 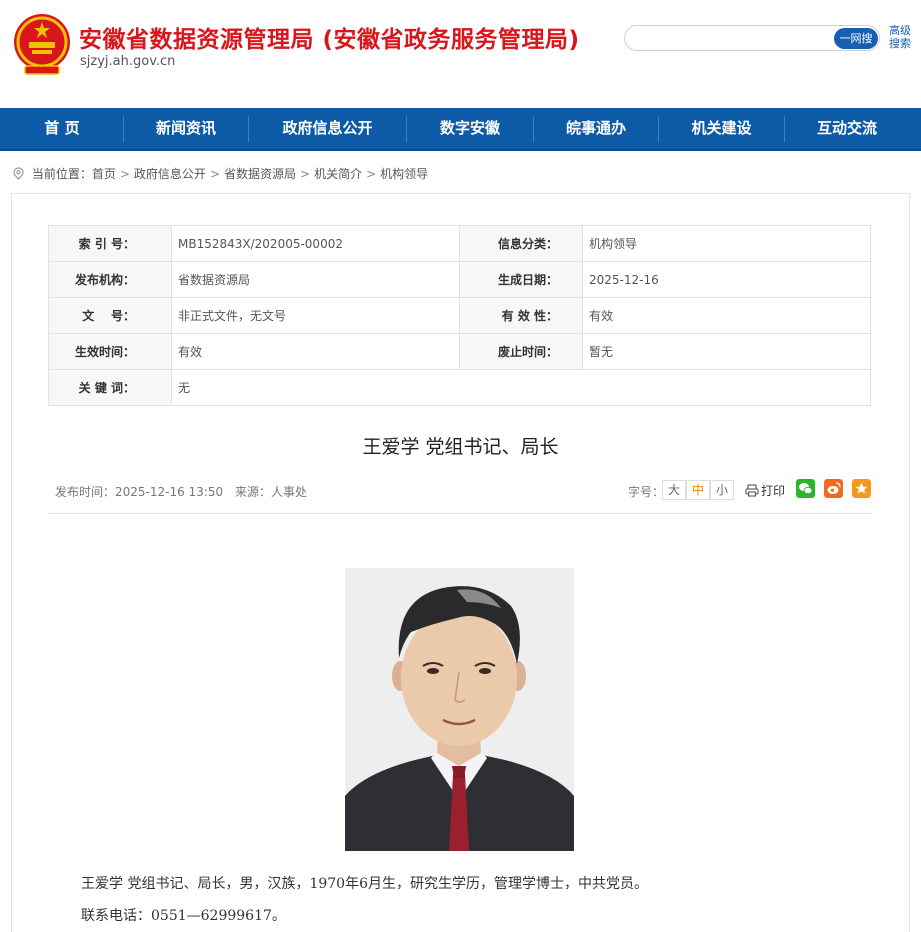 What do you see at coordinates (110, 279) in the screenshot?
I see `publisher-label: 发布机构：` at bounding box center [110, 279].